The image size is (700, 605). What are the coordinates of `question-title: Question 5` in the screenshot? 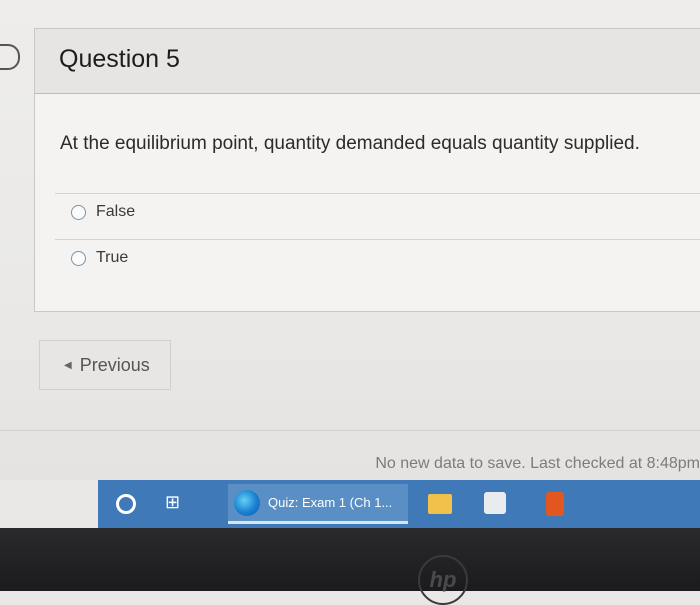 It's located at (119, 59).